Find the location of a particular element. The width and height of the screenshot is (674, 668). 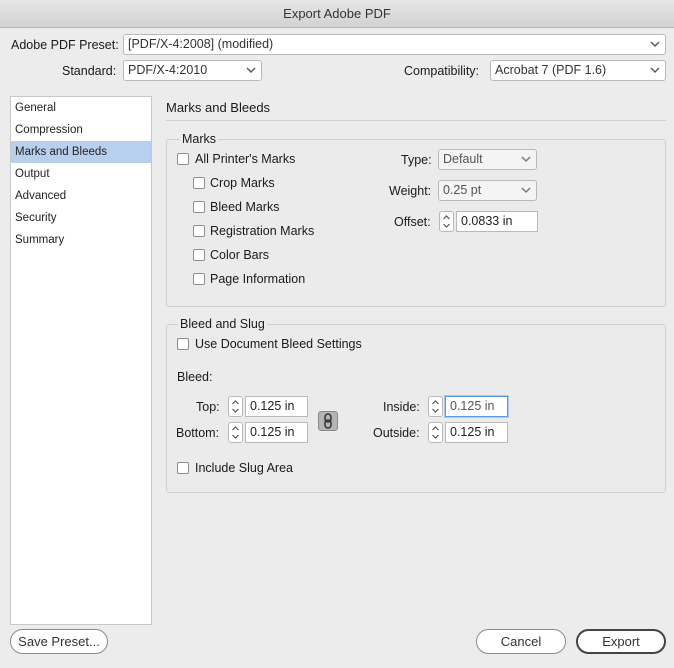

top-stepper is located at coordinates (235, 406).